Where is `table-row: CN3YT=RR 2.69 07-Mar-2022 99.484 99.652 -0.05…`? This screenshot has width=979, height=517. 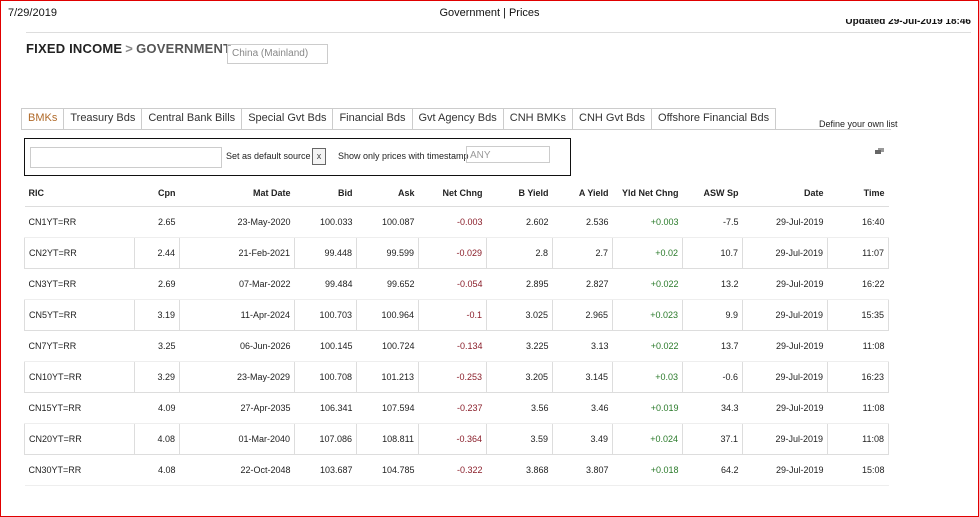
table-row: CN3YT=RR 2.69 07-Mar-2022 99.484 99.652 -0.05… is located at coordinates (456, 284).